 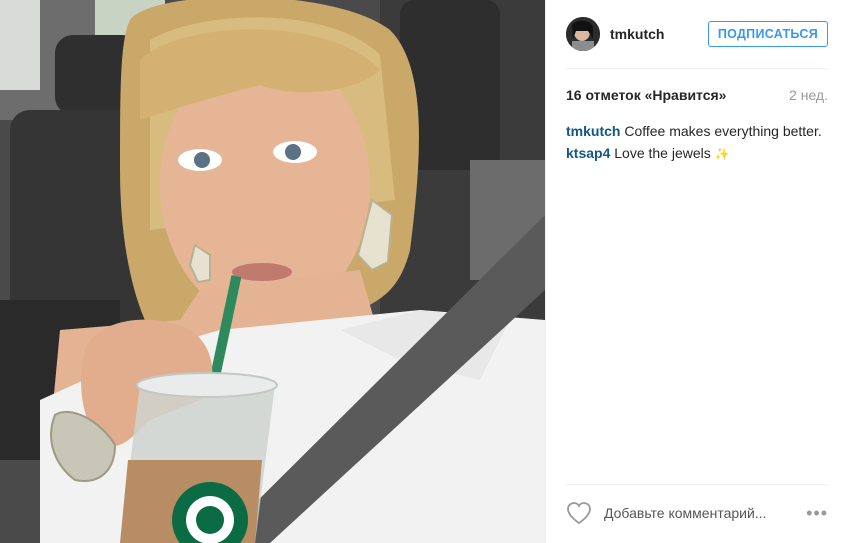 What do you see at coordinates (579, 513) in the screenshot?
I see `heart-icon` at bounding box center [579, 513].